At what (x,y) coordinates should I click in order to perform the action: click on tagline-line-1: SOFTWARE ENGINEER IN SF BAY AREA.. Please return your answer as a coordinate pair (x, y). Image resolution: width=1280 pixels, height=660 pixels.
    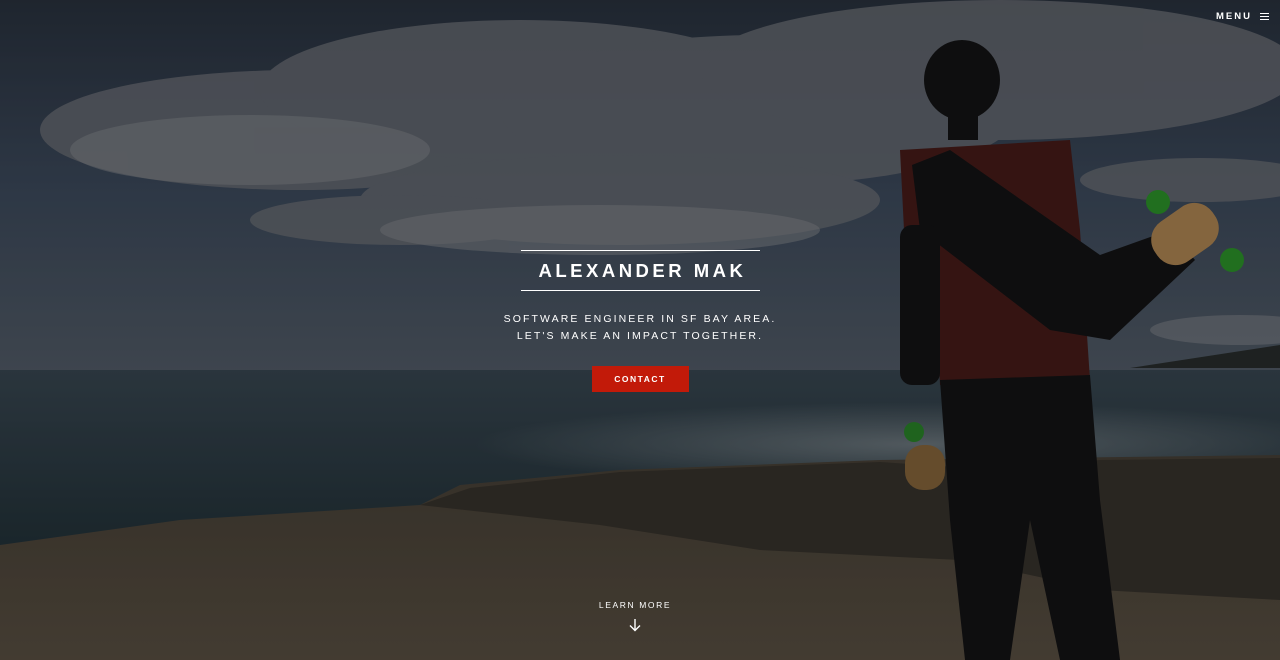
    Looking at the image, I should click on (640, 319).